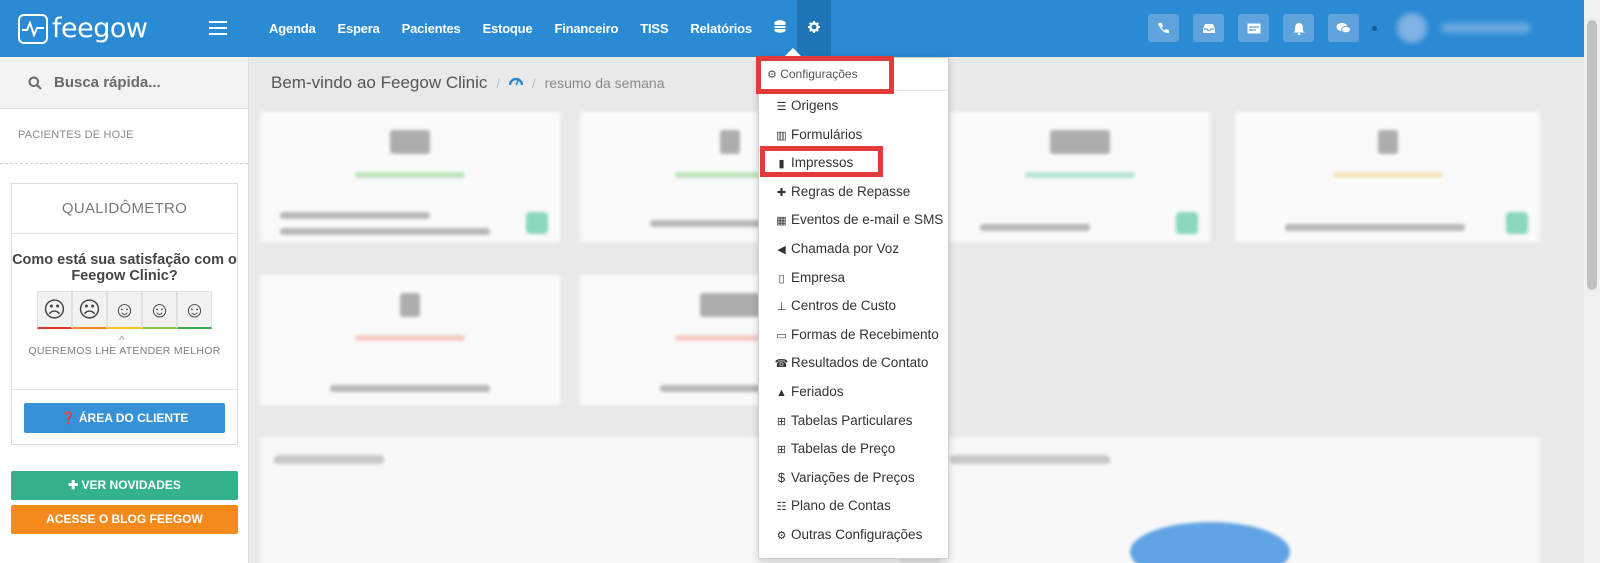 This screenshot has height=563, width=1600. I want to click on page-title: Bem-vindo ao Feegow Clinic, so click(379, 82).